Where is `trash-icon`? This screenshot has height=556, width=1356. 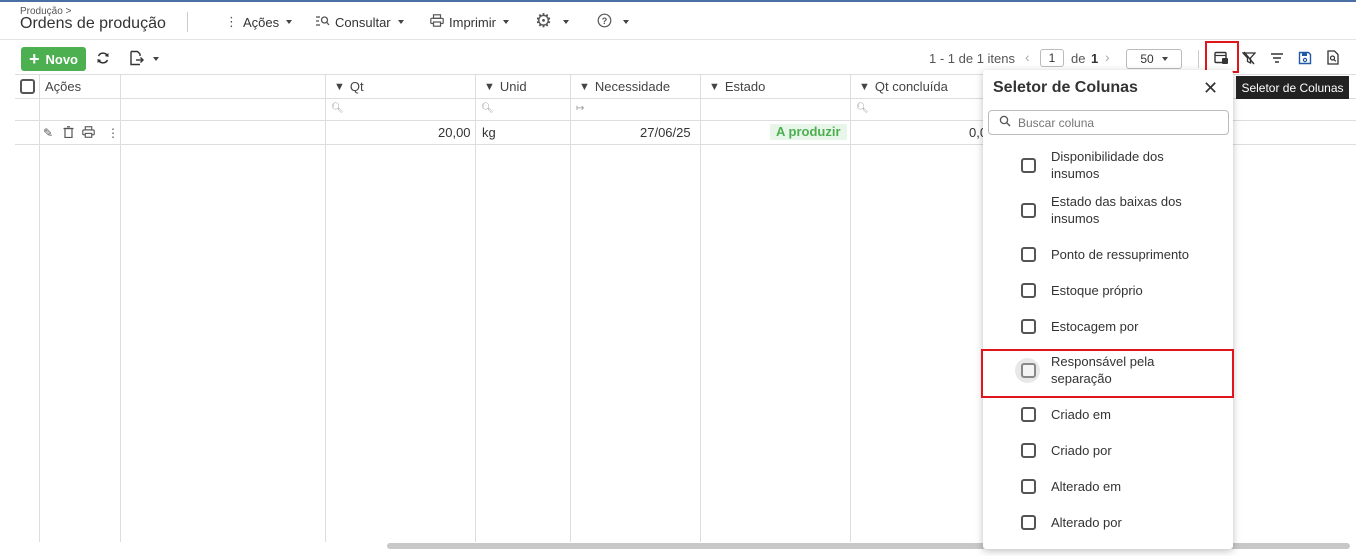
trash-icon is located at coordinates (68, 133).